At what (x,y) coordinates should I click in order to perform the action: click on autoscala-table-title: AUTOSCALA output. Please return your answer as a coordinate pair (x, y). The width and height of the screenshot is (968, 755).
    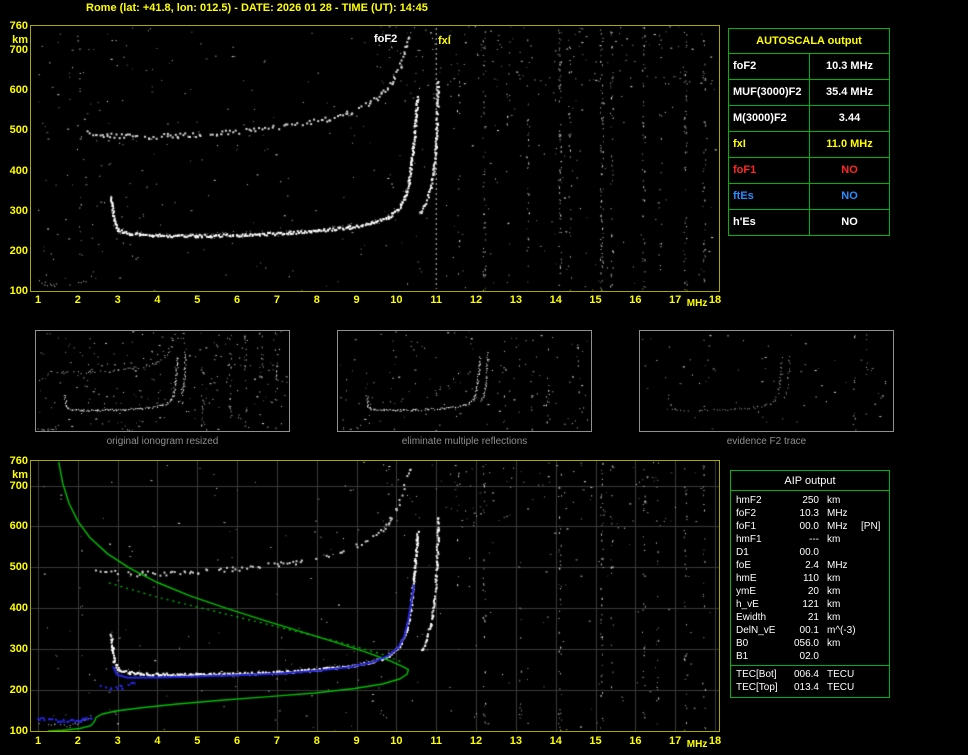
    Looking at the image, I should click on (809, 41).